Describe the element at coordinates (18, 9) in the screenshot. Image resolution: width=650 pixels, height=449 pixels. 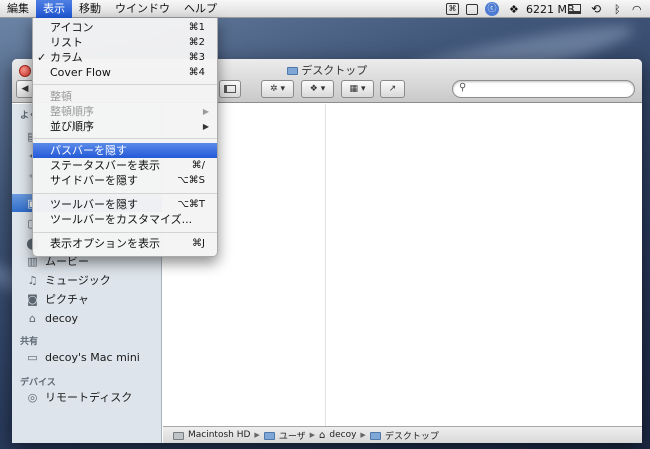
I see `menu-edit: 編集` at that location.